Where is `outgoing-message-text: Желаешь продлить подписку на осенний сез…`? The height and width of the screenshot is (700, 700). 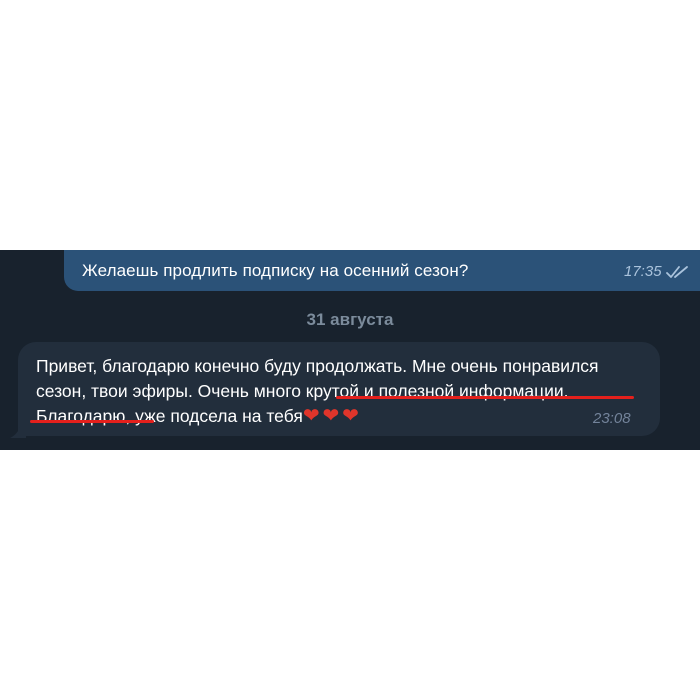 outgoing-message-text: Желаешь продлить подписку на осенний сез… is located at coordinates (275, 270).